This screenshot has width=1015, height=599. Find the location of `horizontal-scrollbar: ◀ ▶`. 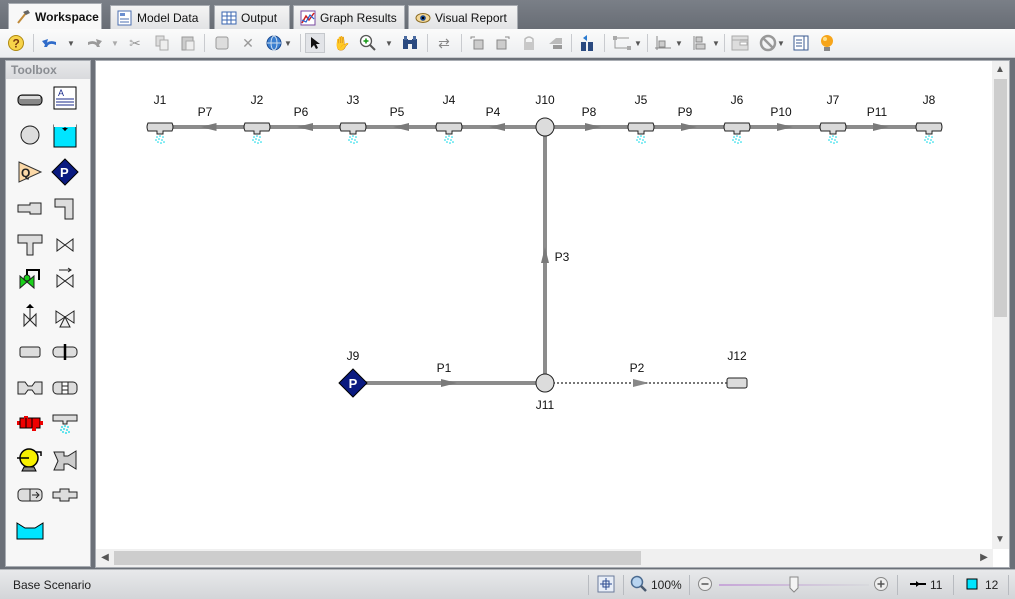

horizontal-scrollbar: ◀ ▶ is located at coordinates (544, 558).